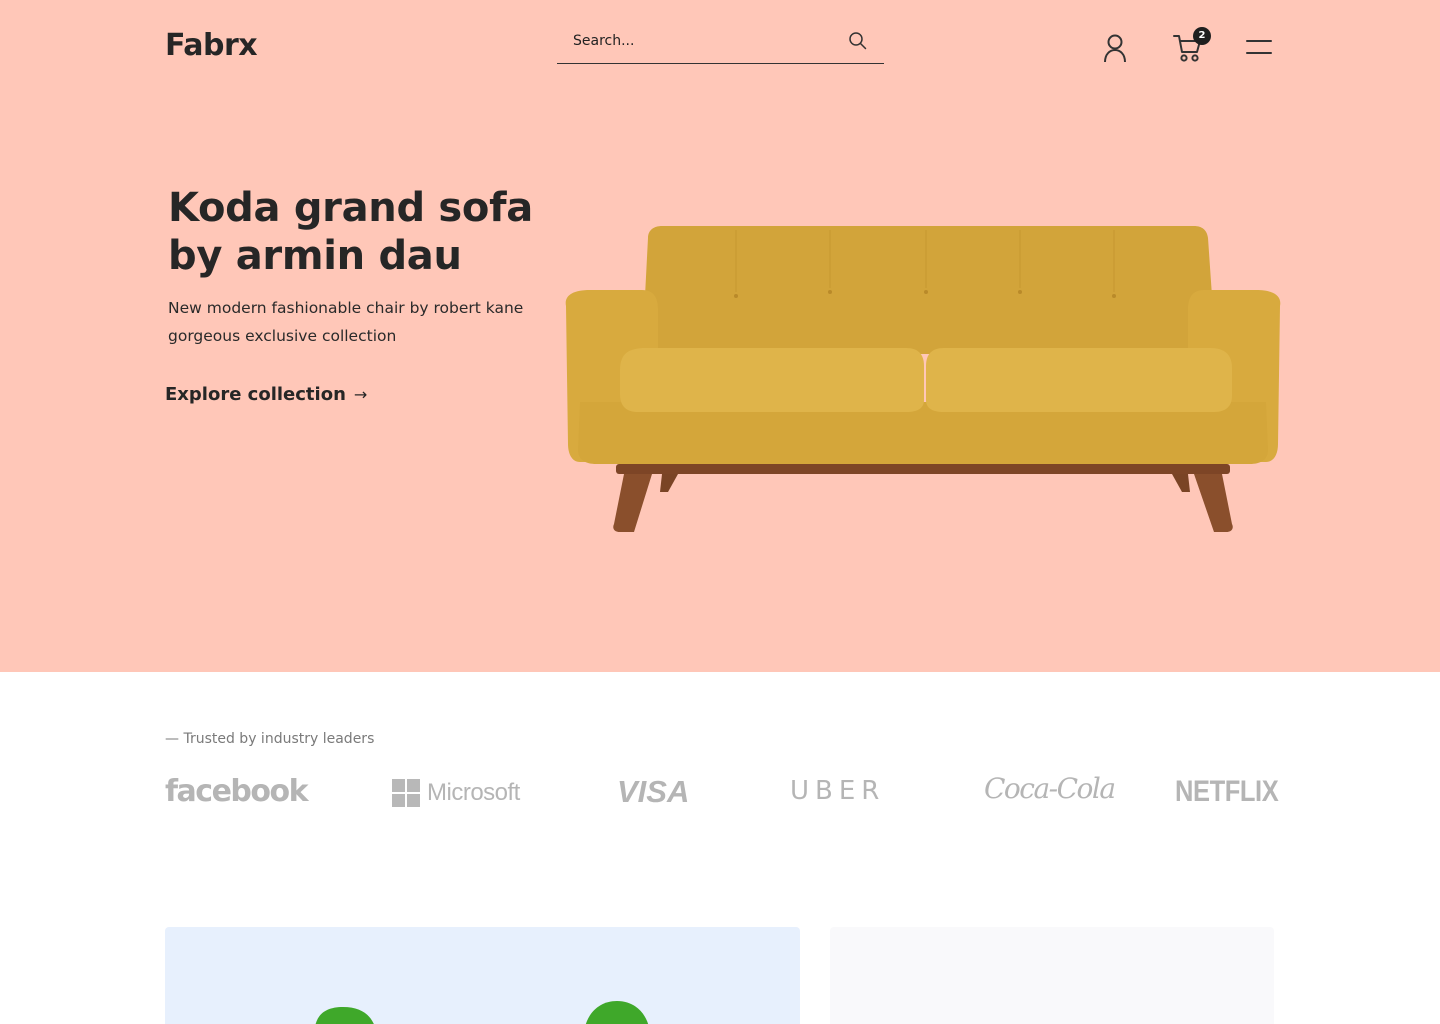 This screenshot has width=1440, height=1024. Describe the element at coordinates (211, 45) in the screenshot. I see `logo: Fabrx` at that location.